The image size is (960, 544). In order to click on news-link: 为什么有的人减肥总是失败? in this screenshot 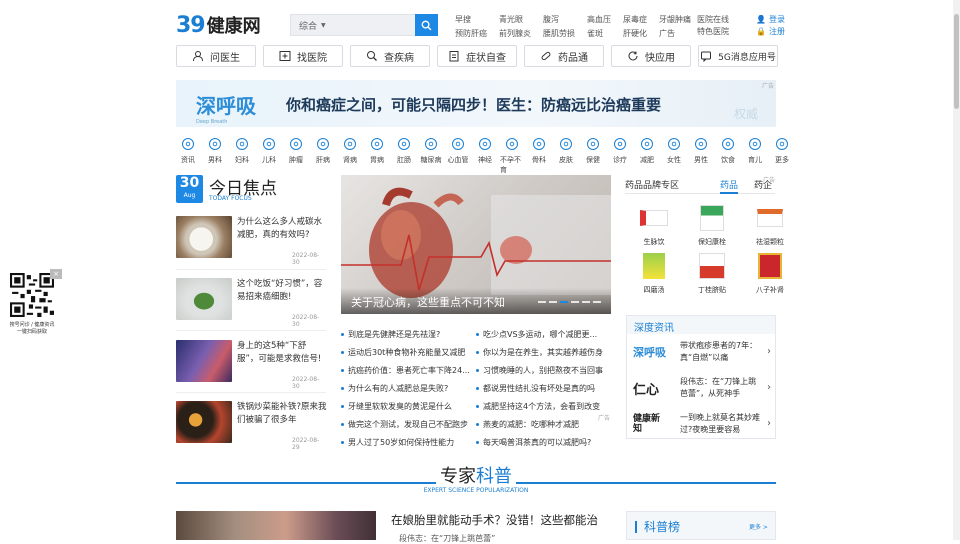, I will do `click(408, 388)`.